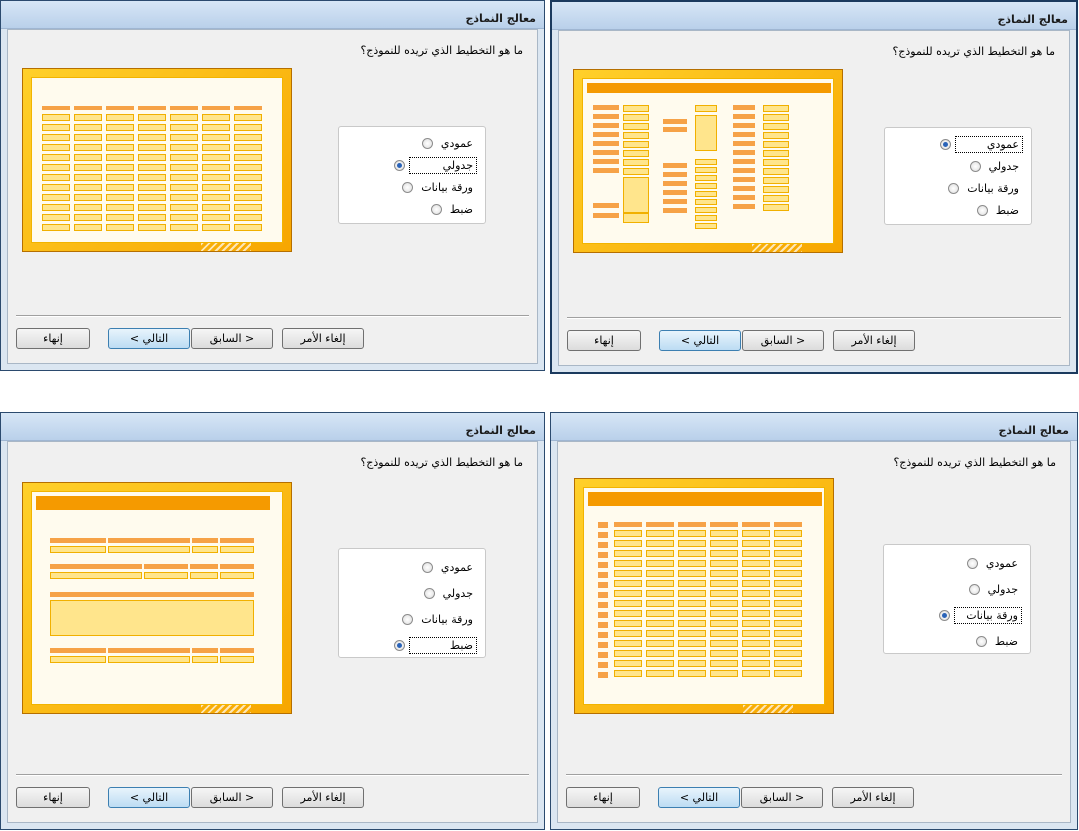 The width and height of the screenshot is (1079, 831). I want to click on title-bar: معالج النماذج, so click(272, 15).